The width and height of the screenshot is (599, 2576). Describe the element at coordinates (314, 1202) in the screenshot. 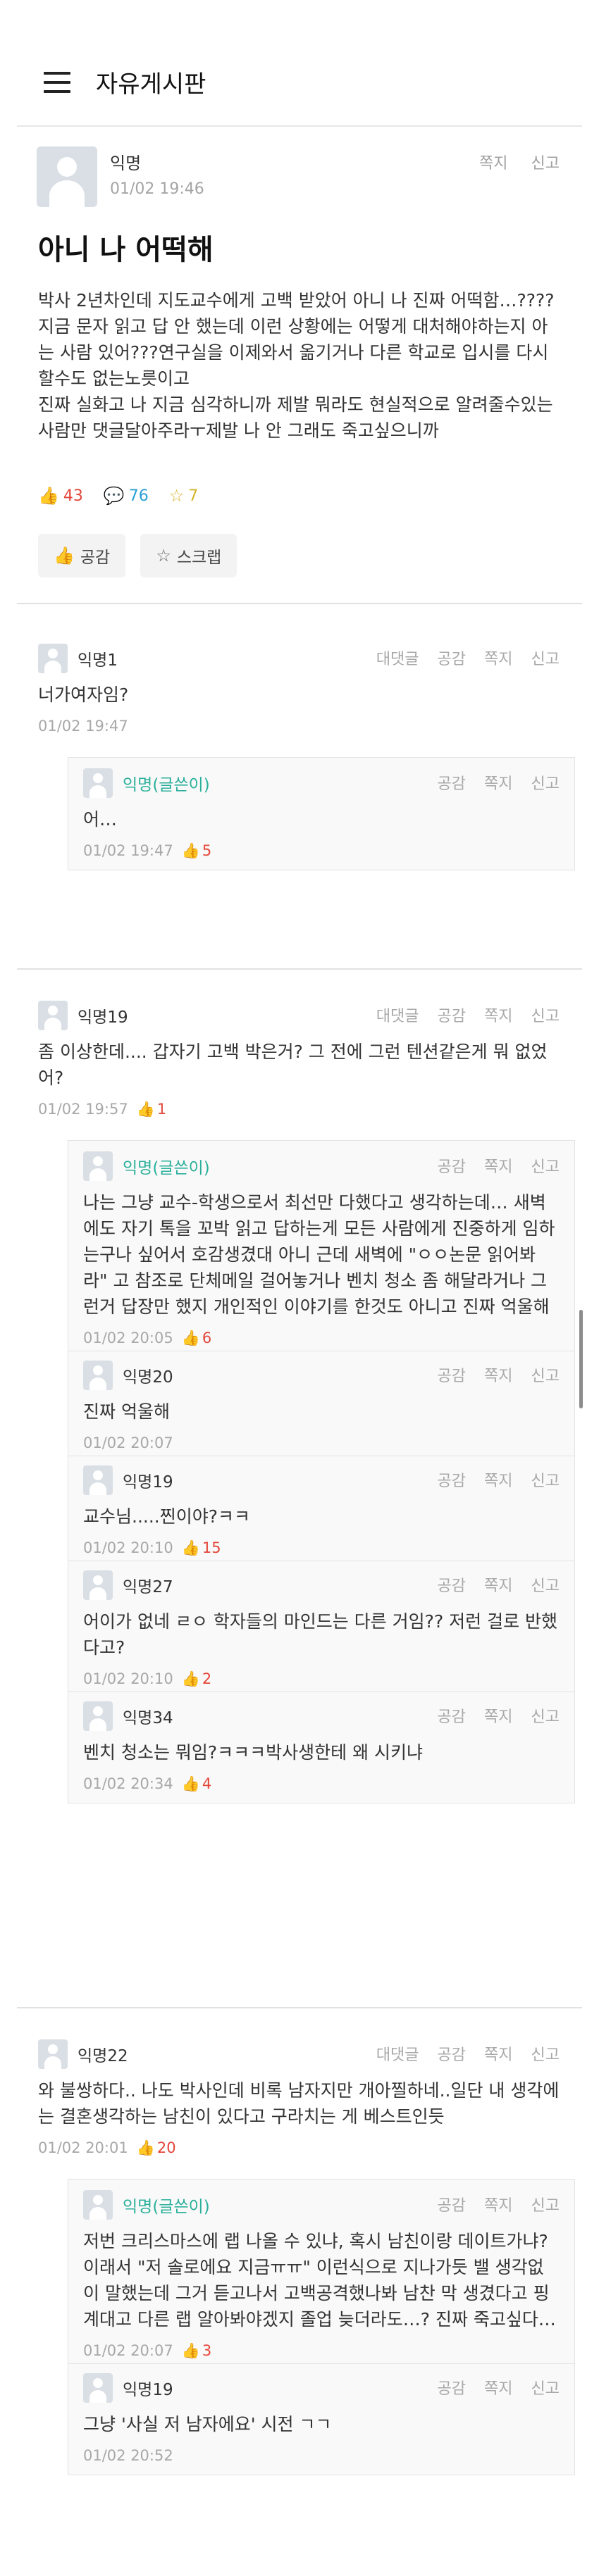

I see `comment-text-line: 나는 그냥 교수-학생으로서 최선만 다했다고 생각하는데… 새벽` at that location.